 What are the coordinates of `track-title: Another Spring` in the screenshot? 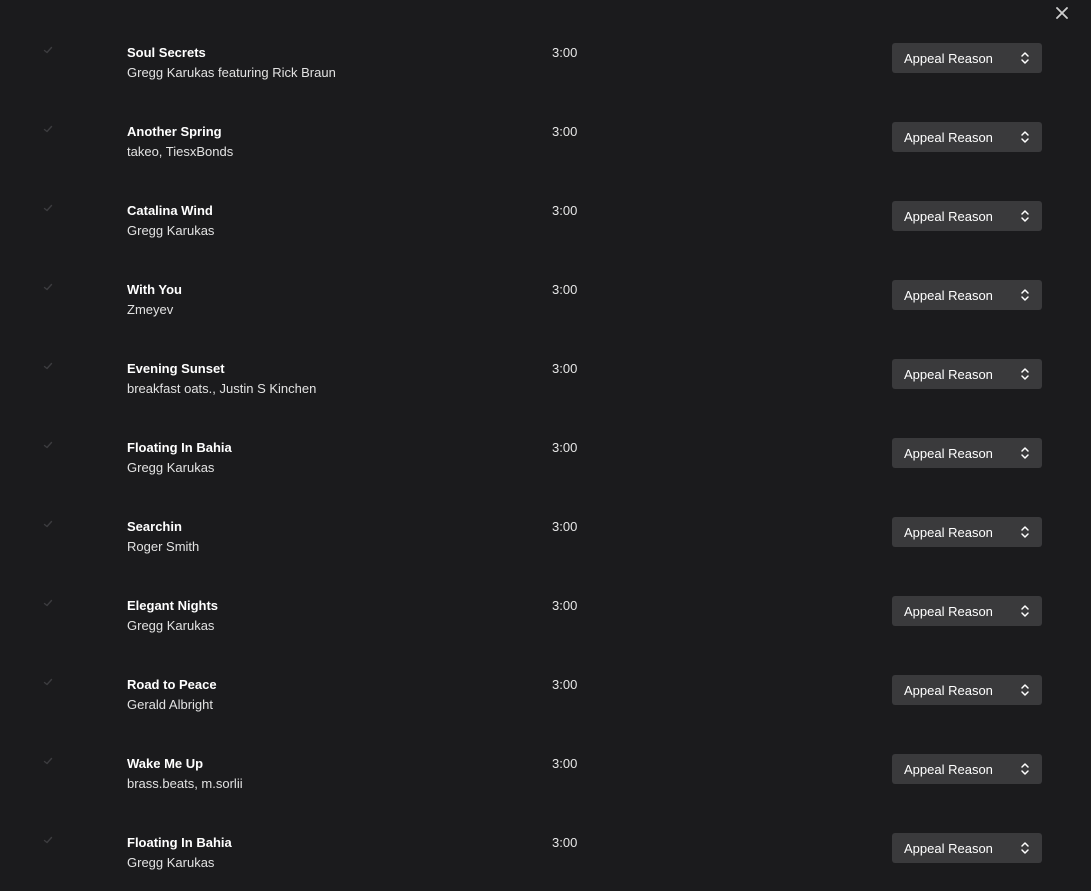 It's located at (174, 131).